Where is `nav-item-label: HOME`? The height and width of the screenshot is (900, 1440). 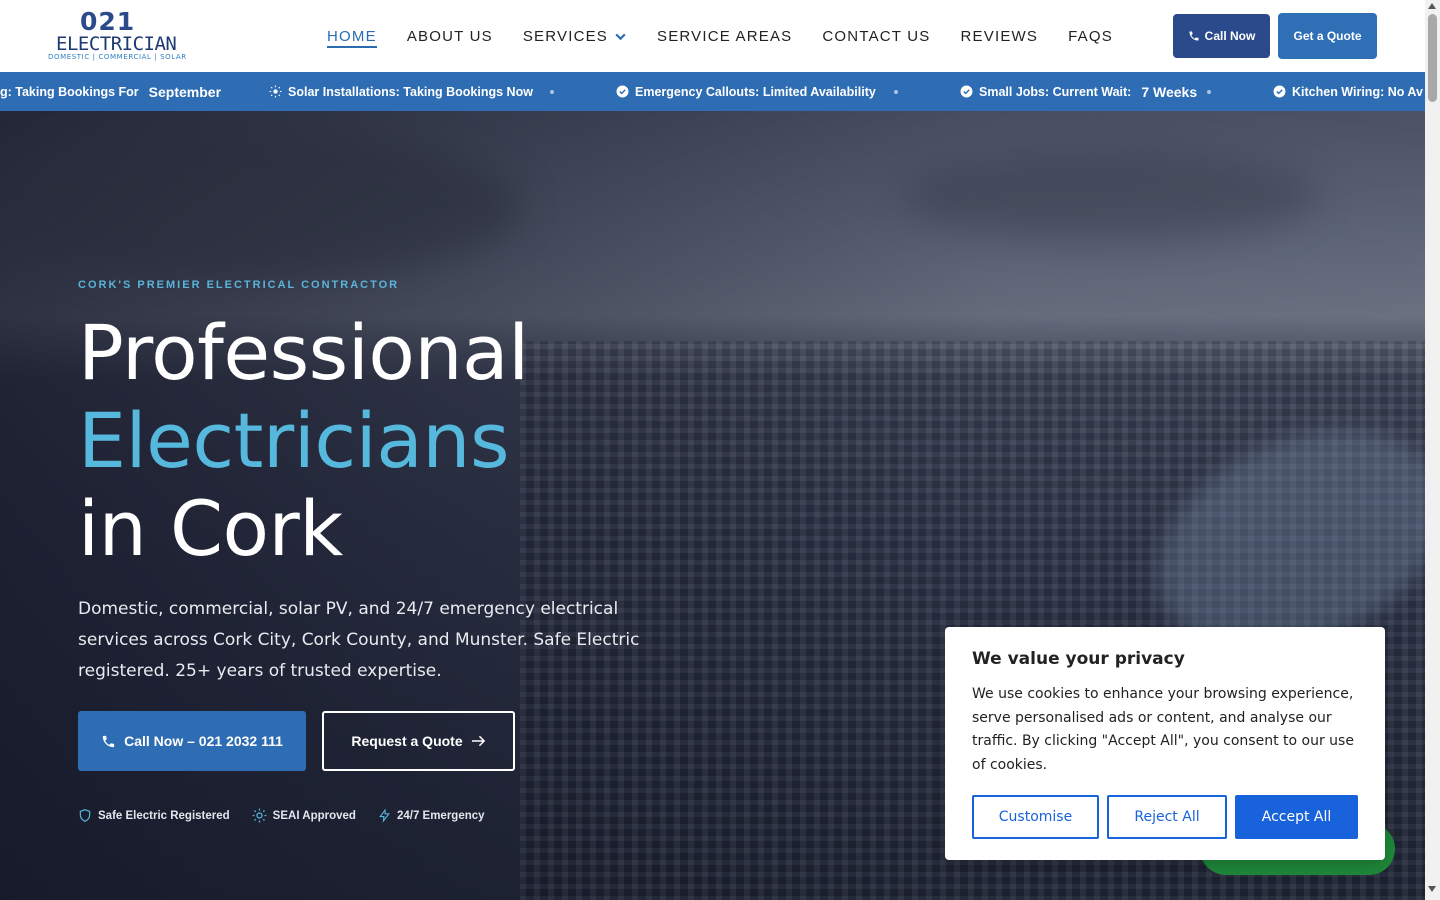 nav-item-label: HOME is located at coordinates (352, 36).